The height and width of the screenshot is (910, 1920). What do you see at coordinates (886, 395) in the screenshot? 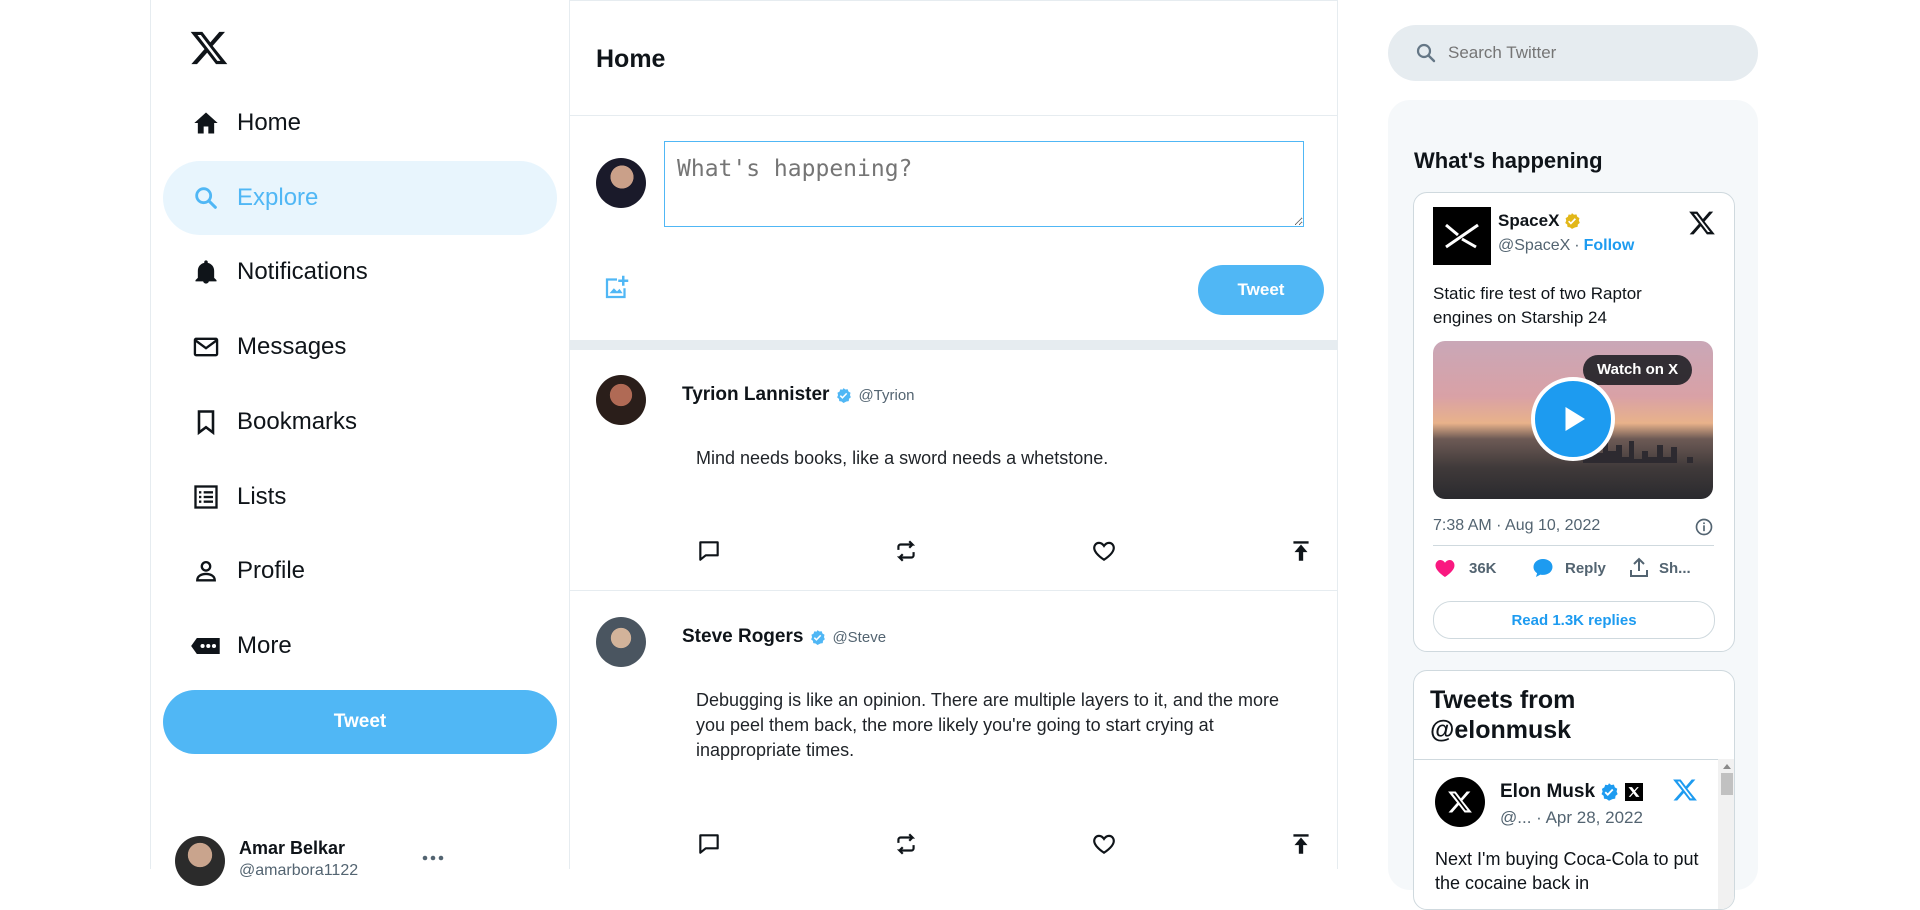
I see `post-author-handle: @Tyrion` at bounding box center [886, 395].